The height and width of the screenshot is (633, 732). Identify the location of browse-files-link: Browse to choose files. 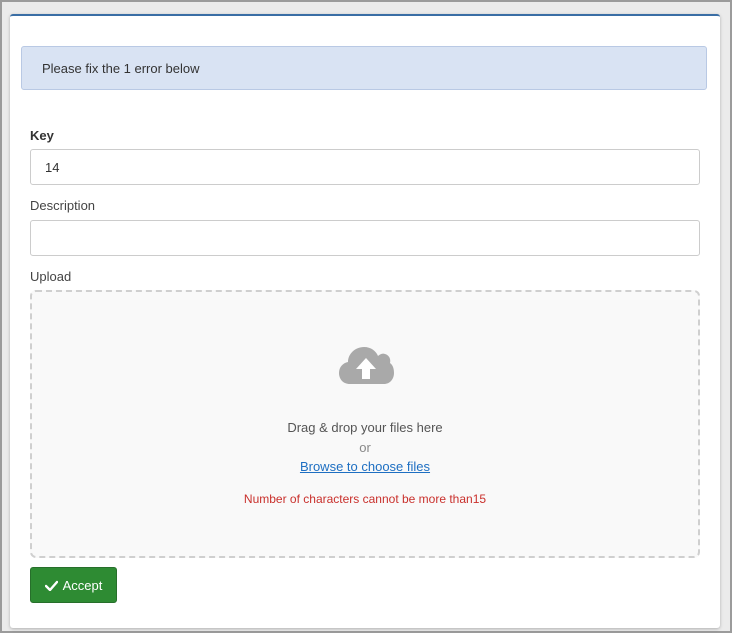
(365, 466).